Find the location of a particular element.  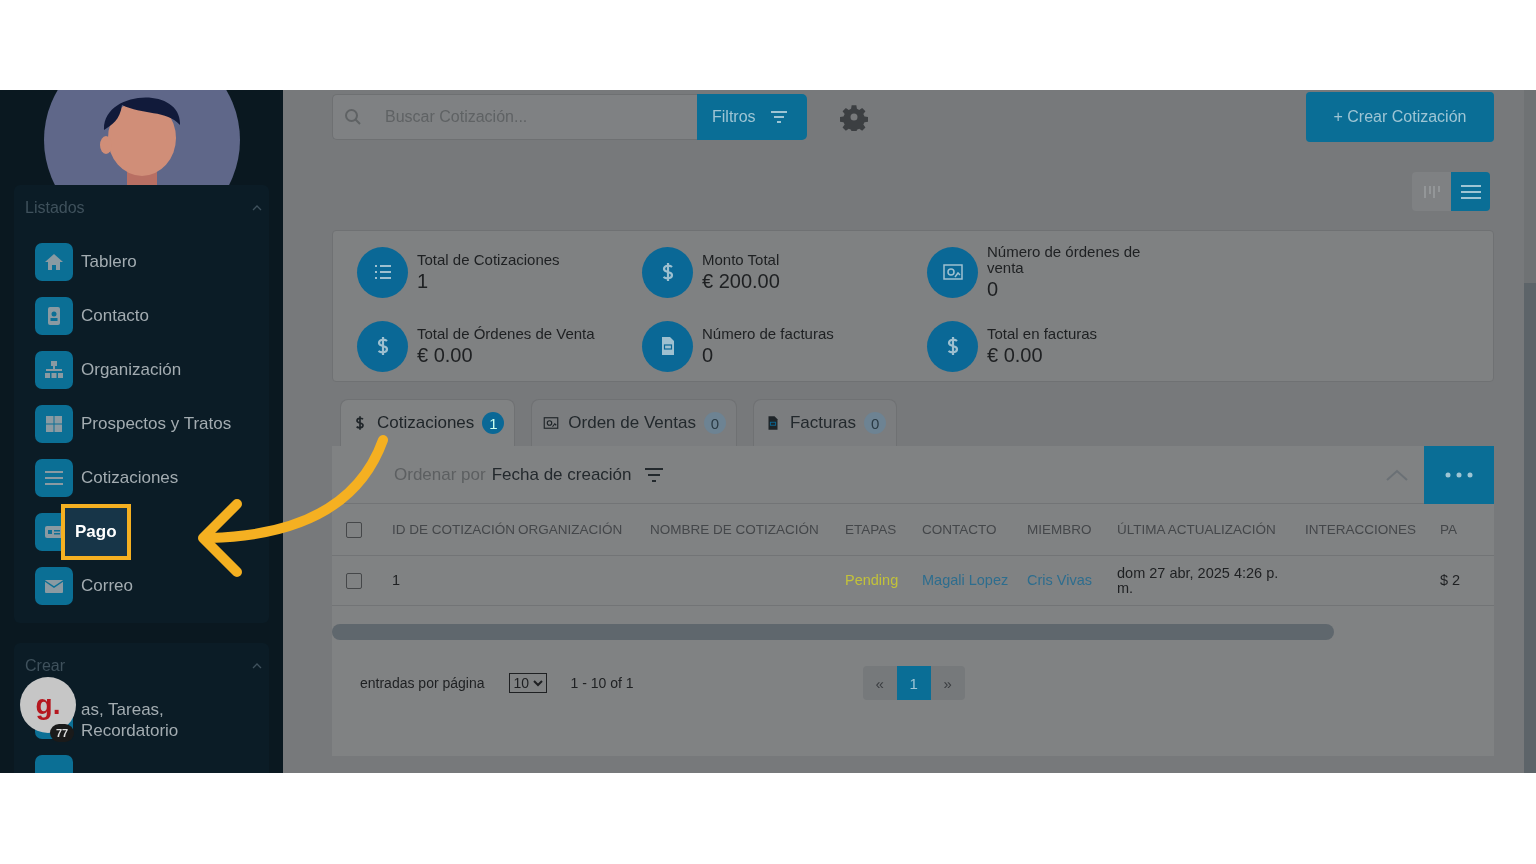

sort-field: Fecha de creación is located at coordinates (561, 474).